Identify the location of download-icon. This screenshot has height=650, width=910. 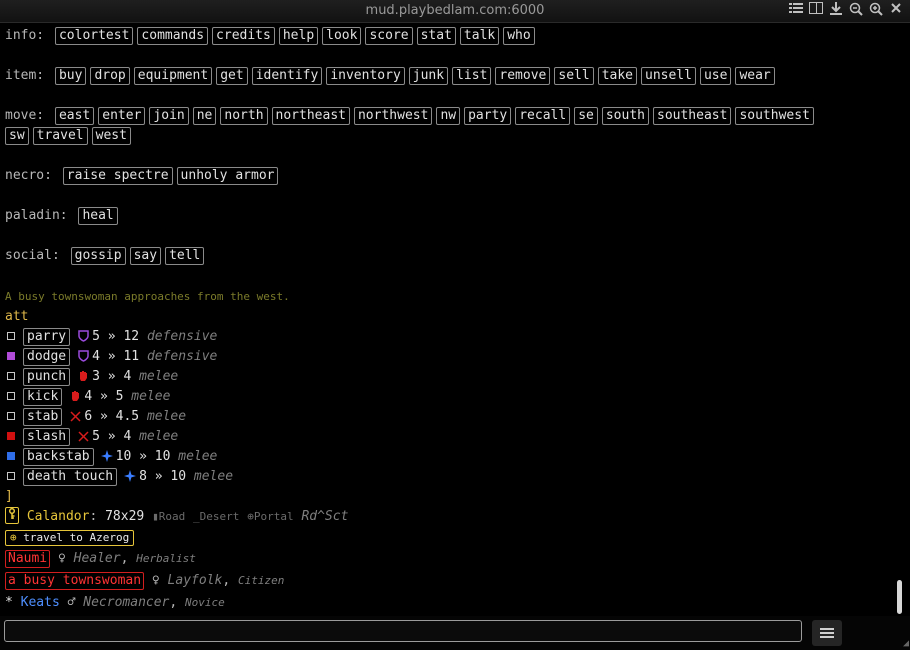
(835, 10).